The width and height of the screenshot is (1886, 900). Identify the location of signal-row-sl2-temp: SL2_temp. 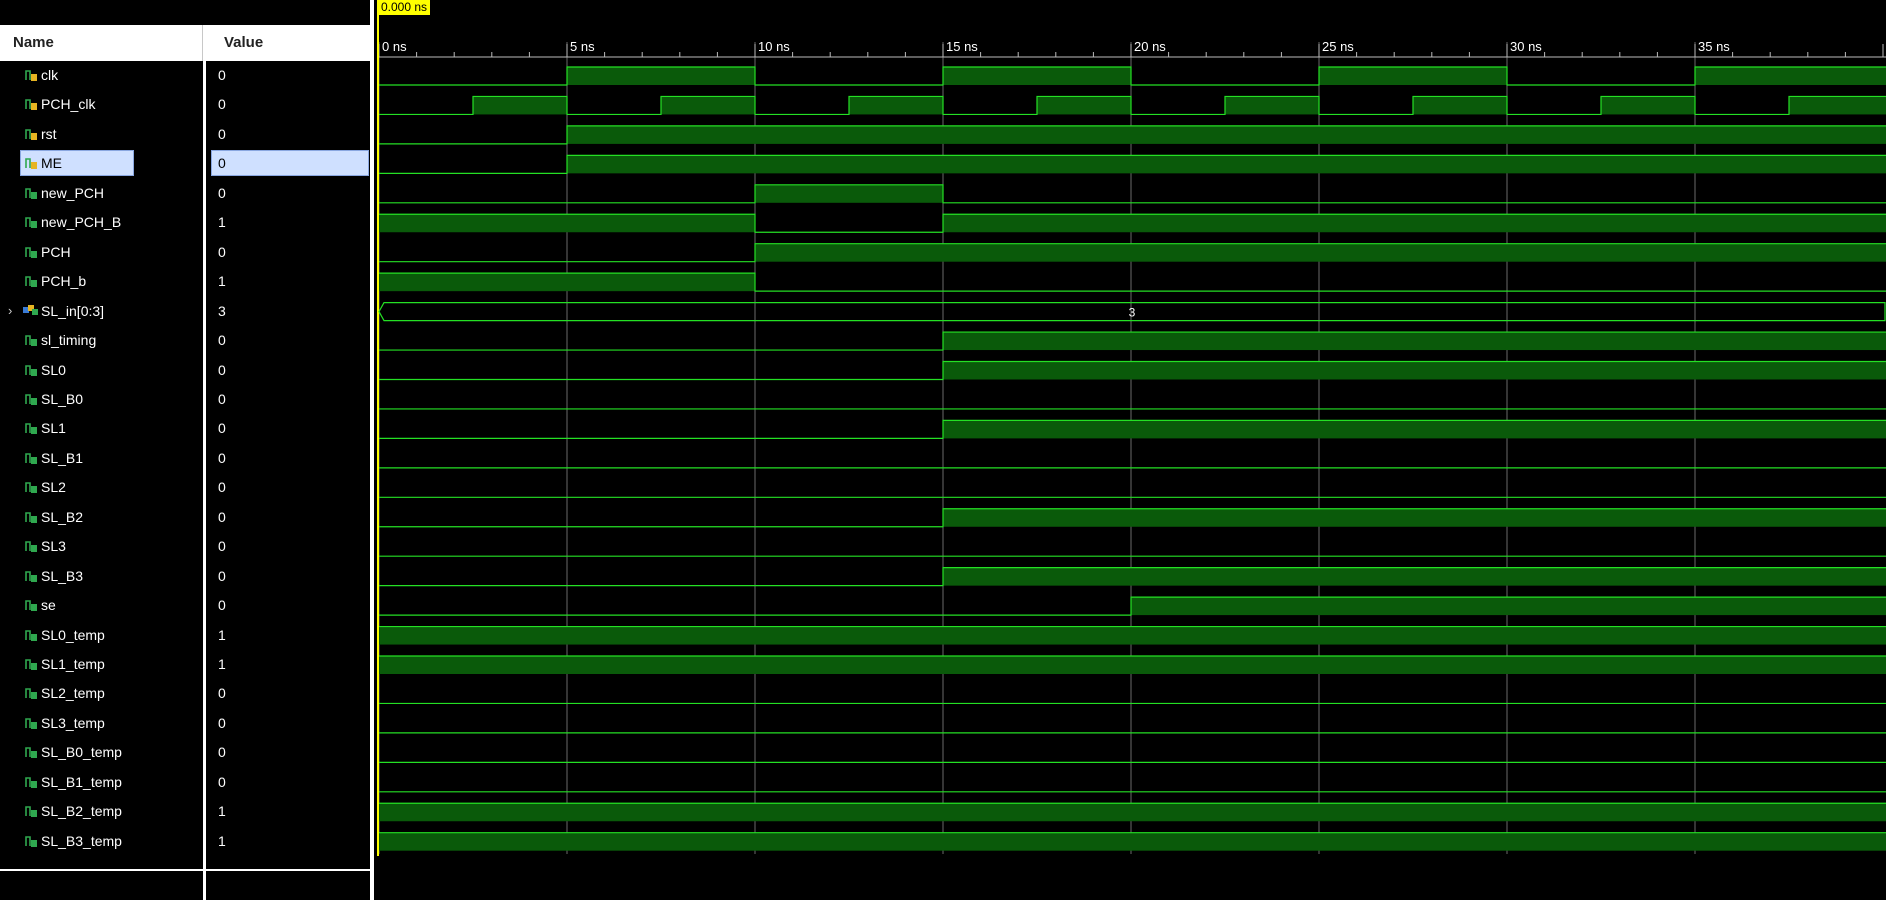
(101, 693).